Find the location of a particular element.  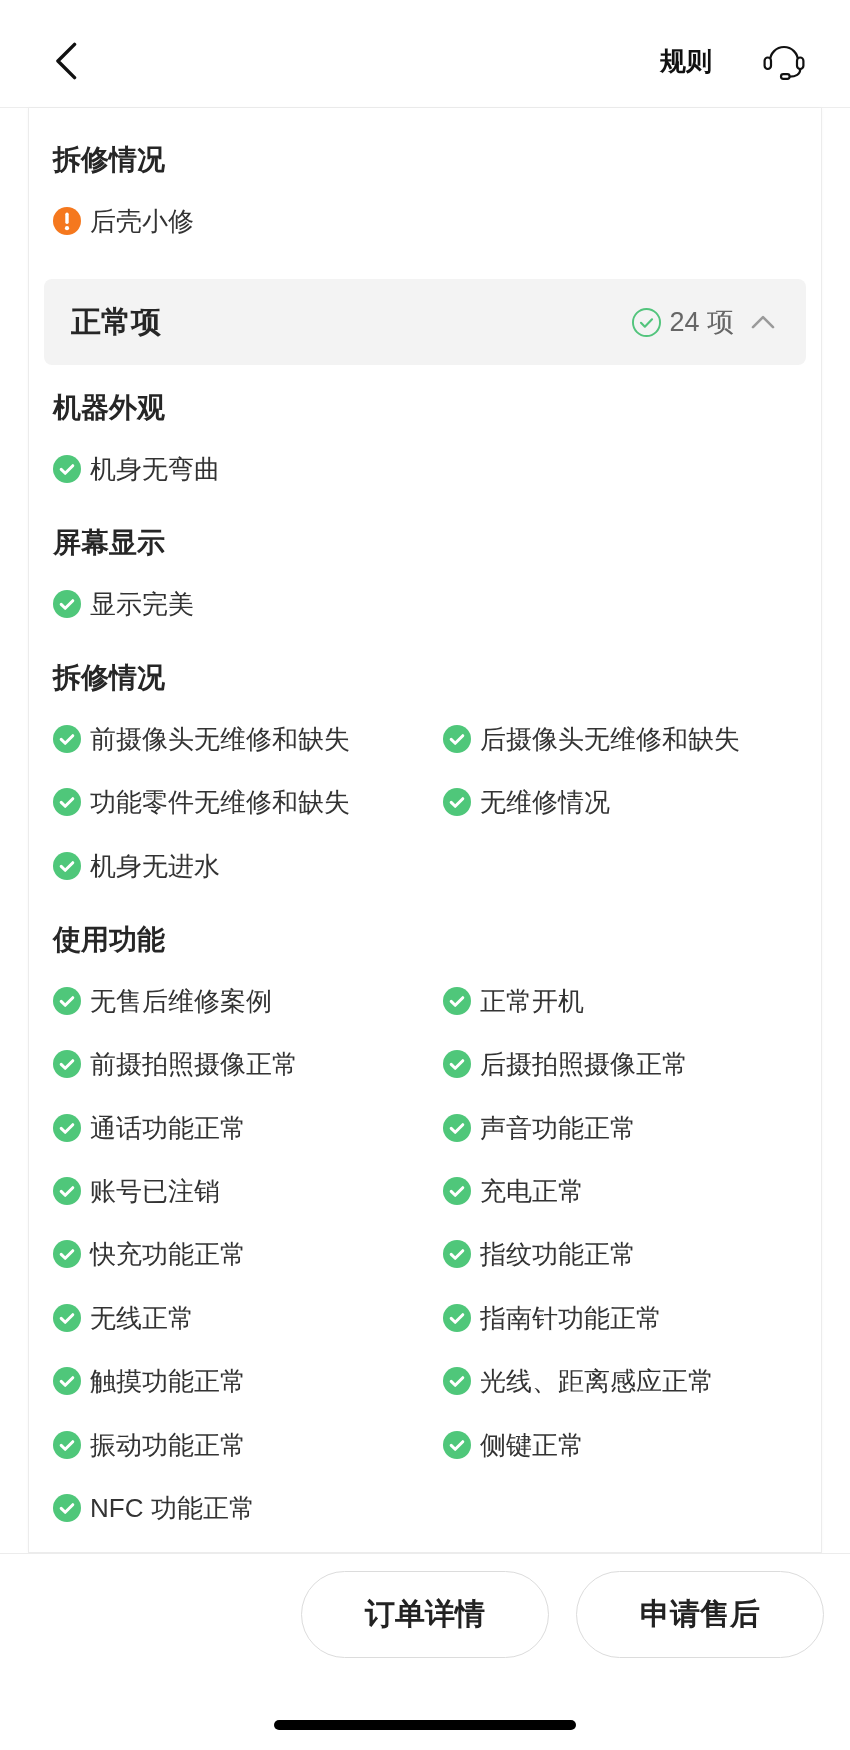

item-label: 显示完美 is located at coordinates (142, 604).